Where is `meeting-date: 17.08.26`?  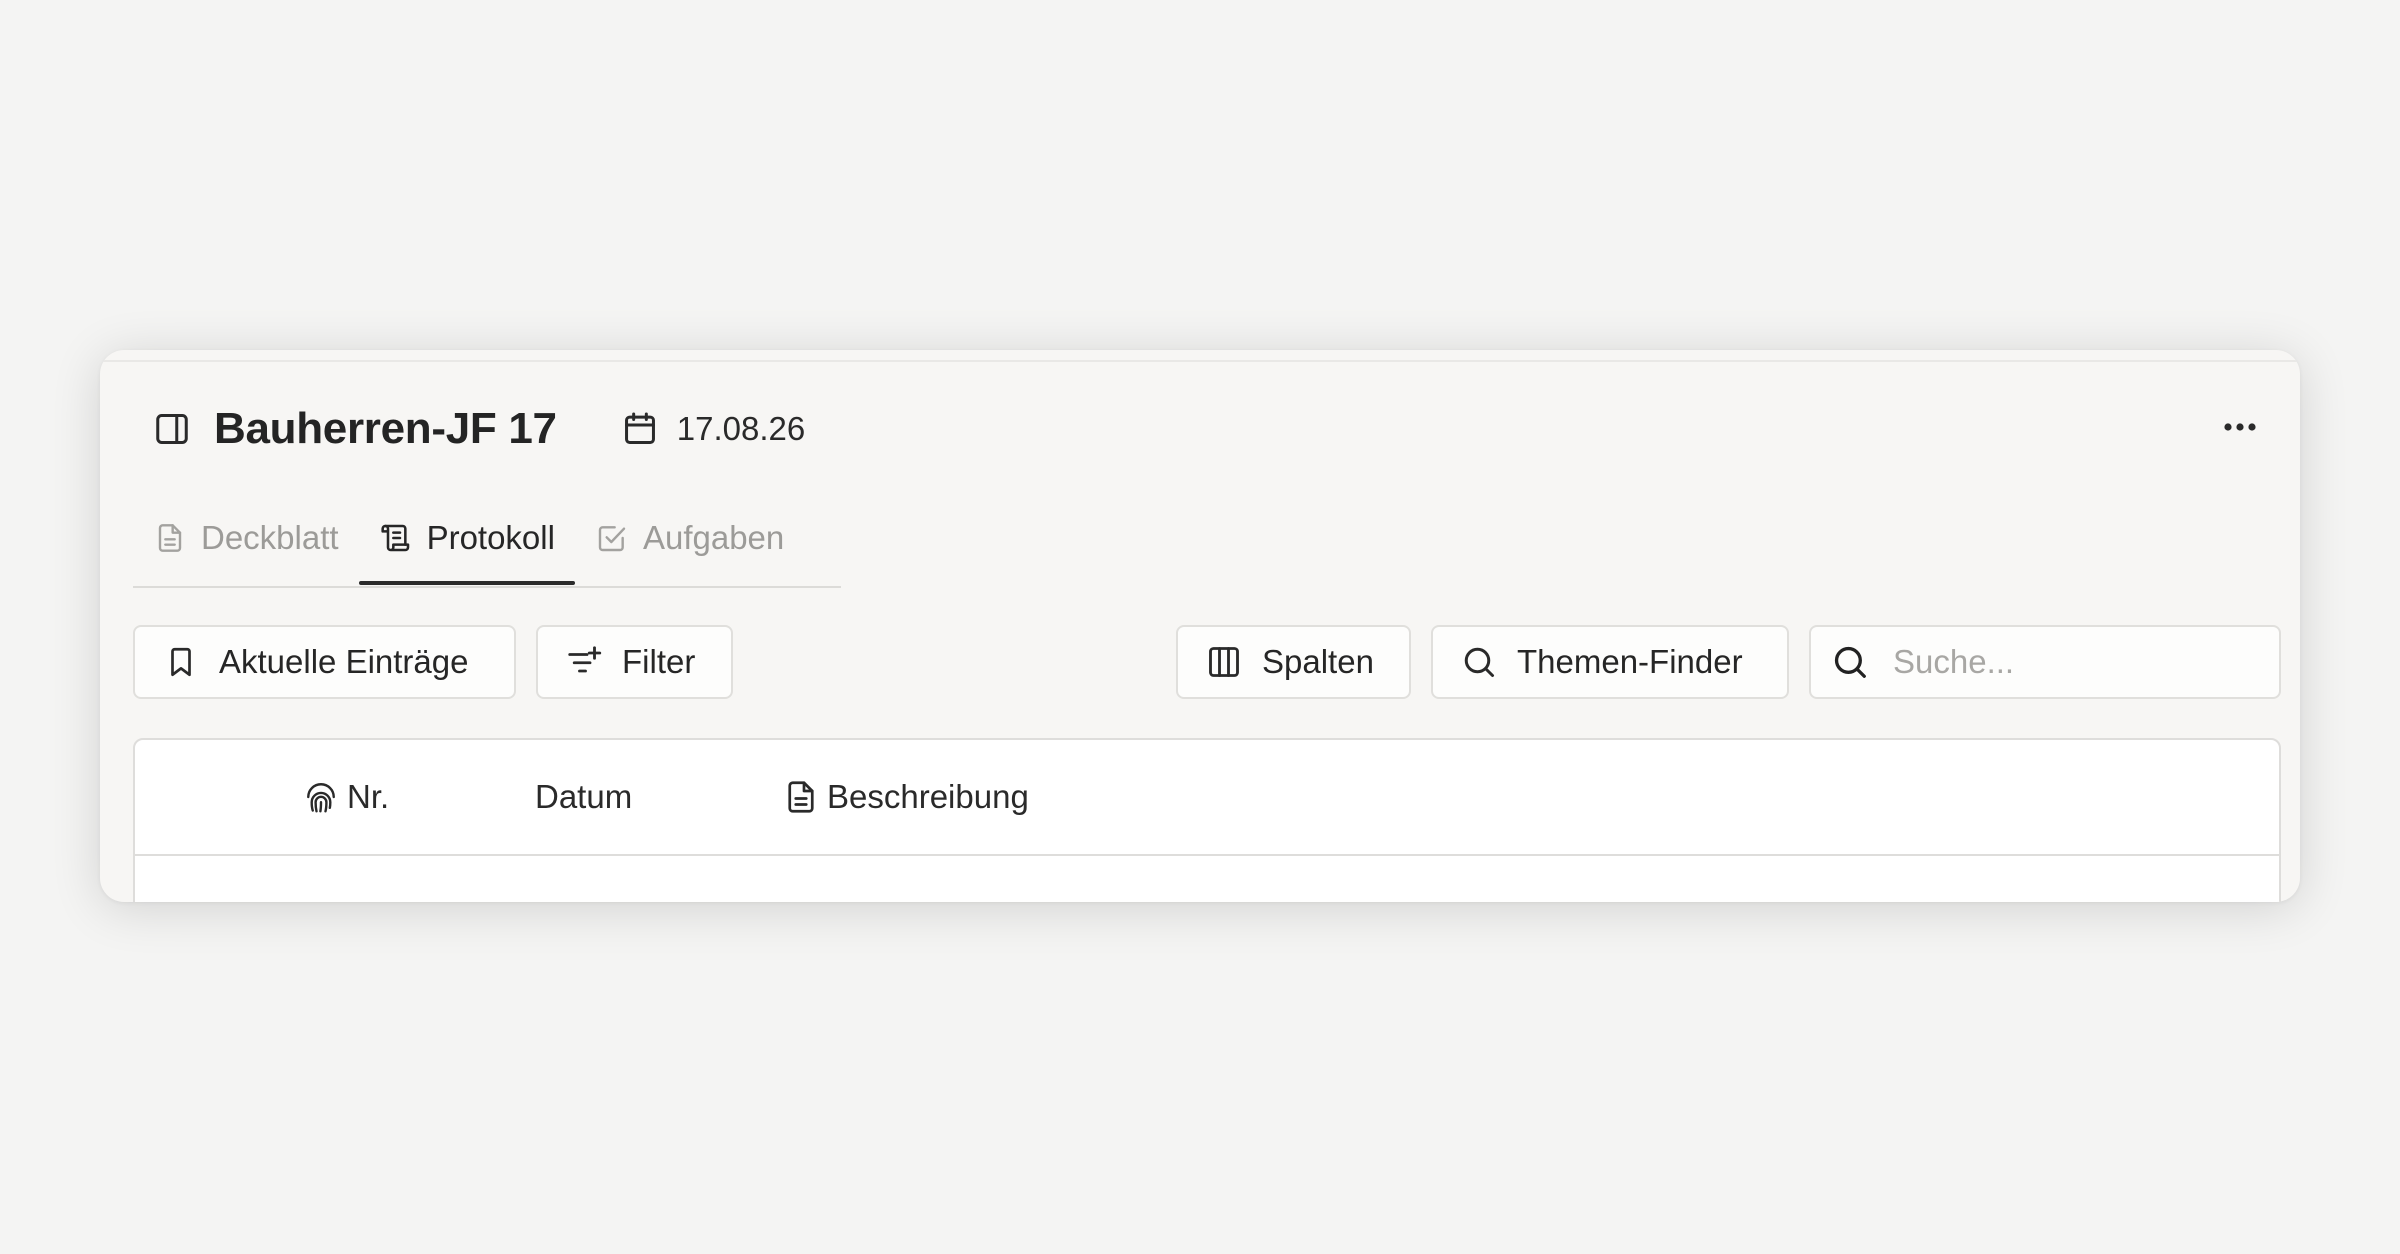 meeting-date: 17.08.26 is located at coordinates (713, 429).